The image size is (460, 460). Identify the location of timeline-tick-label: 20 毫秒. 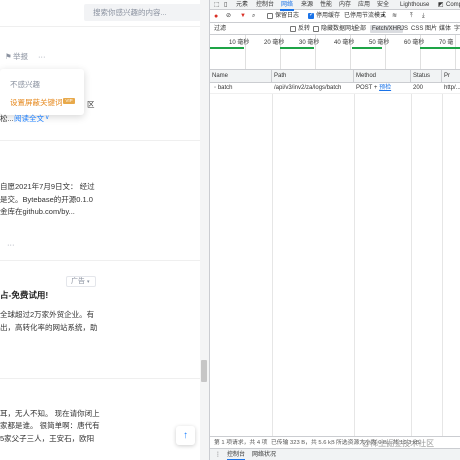
(274, 43).